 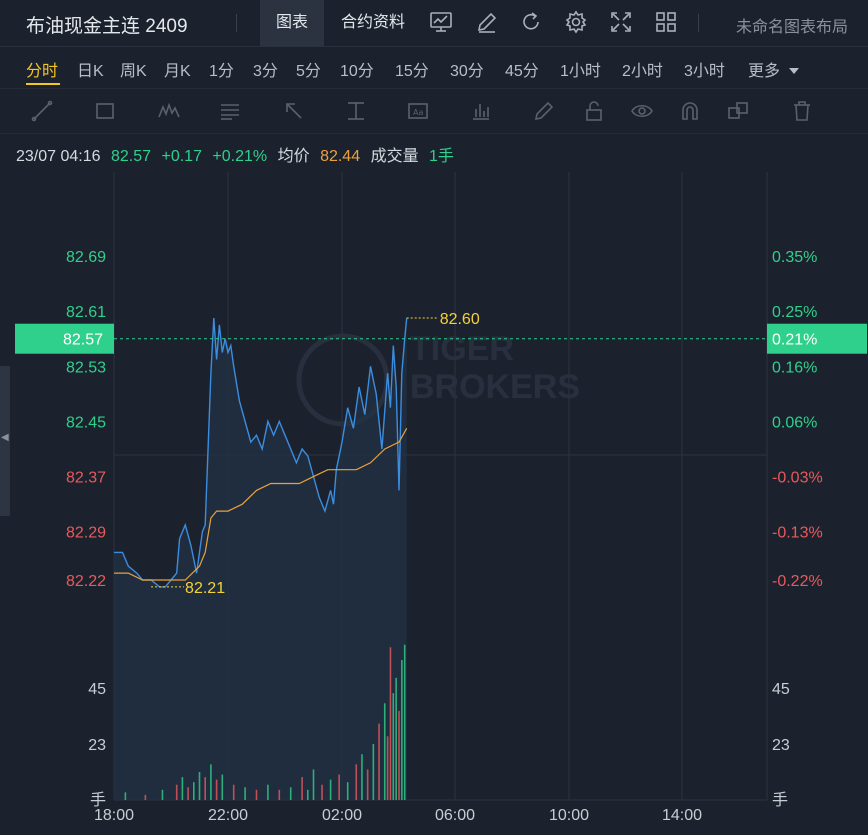 I want to click on duplicate-icon, so click(x=738, y=111).